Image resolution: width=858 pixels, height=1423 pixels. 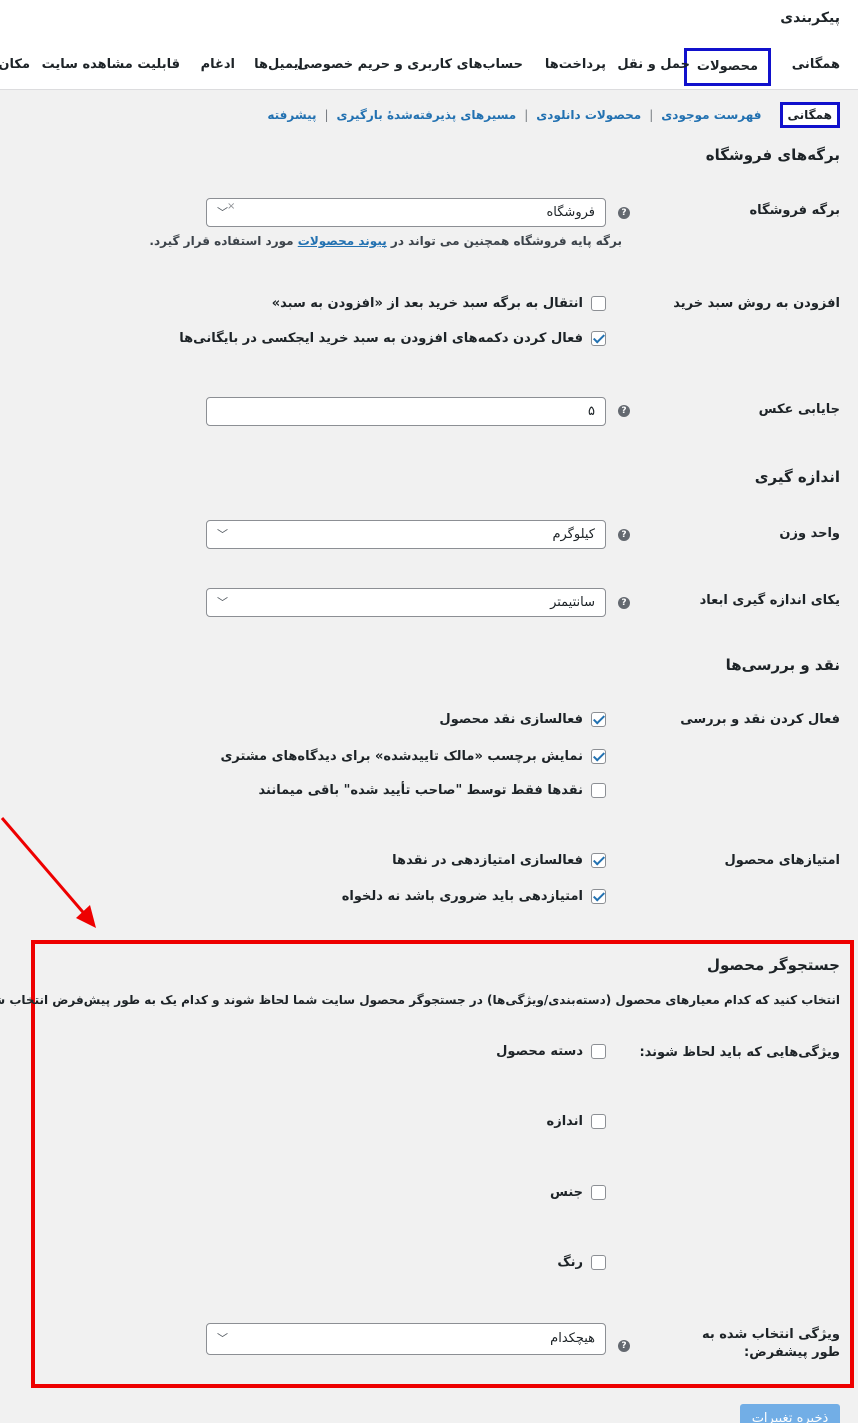 I want to click on clear-icon: ×, so click(x=231, y=206).